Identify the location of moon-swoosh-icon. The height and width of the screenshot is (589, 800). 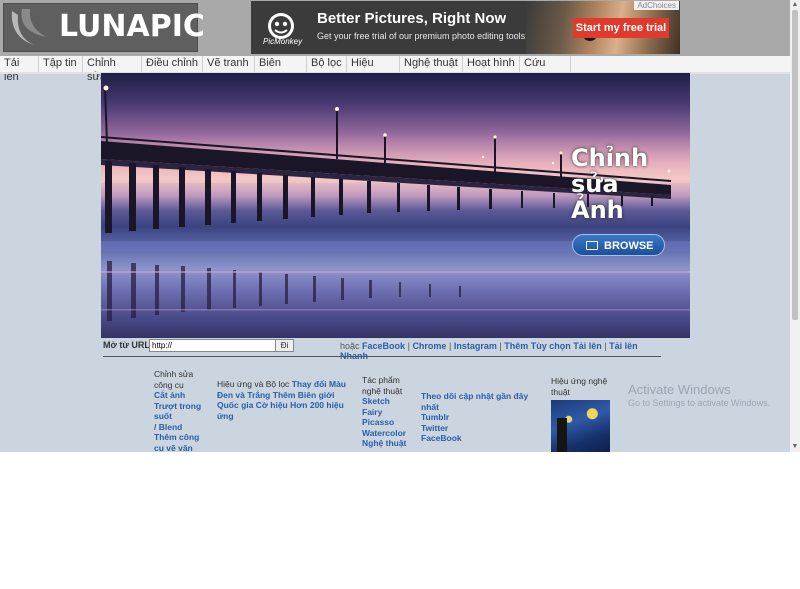
(28, 27).